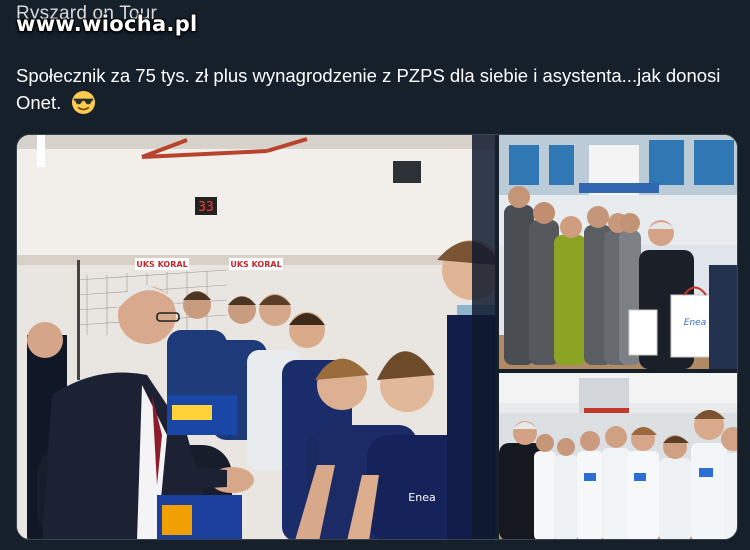 The image size is (750, 550). What do you see at coordinates (618, 456) in the screenshot?
I see `photo-award-ceremony-white-jerseys` at bounding box center [618, 456].